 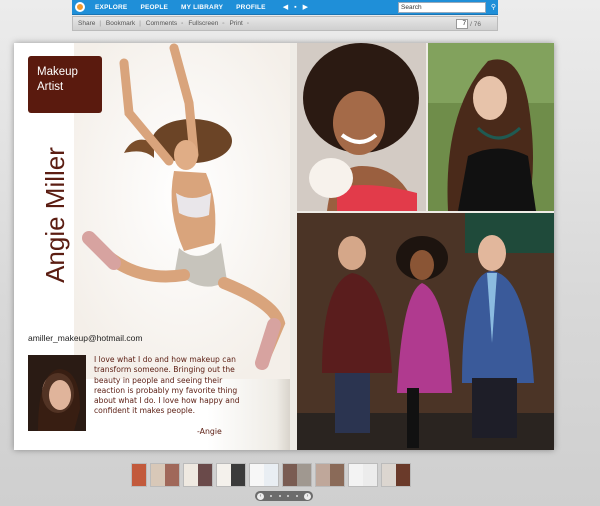 What do you see at coordinates (182, 23) in the screenshot?
I see `comment-icon: ▫` at bounding box center [182, 23].